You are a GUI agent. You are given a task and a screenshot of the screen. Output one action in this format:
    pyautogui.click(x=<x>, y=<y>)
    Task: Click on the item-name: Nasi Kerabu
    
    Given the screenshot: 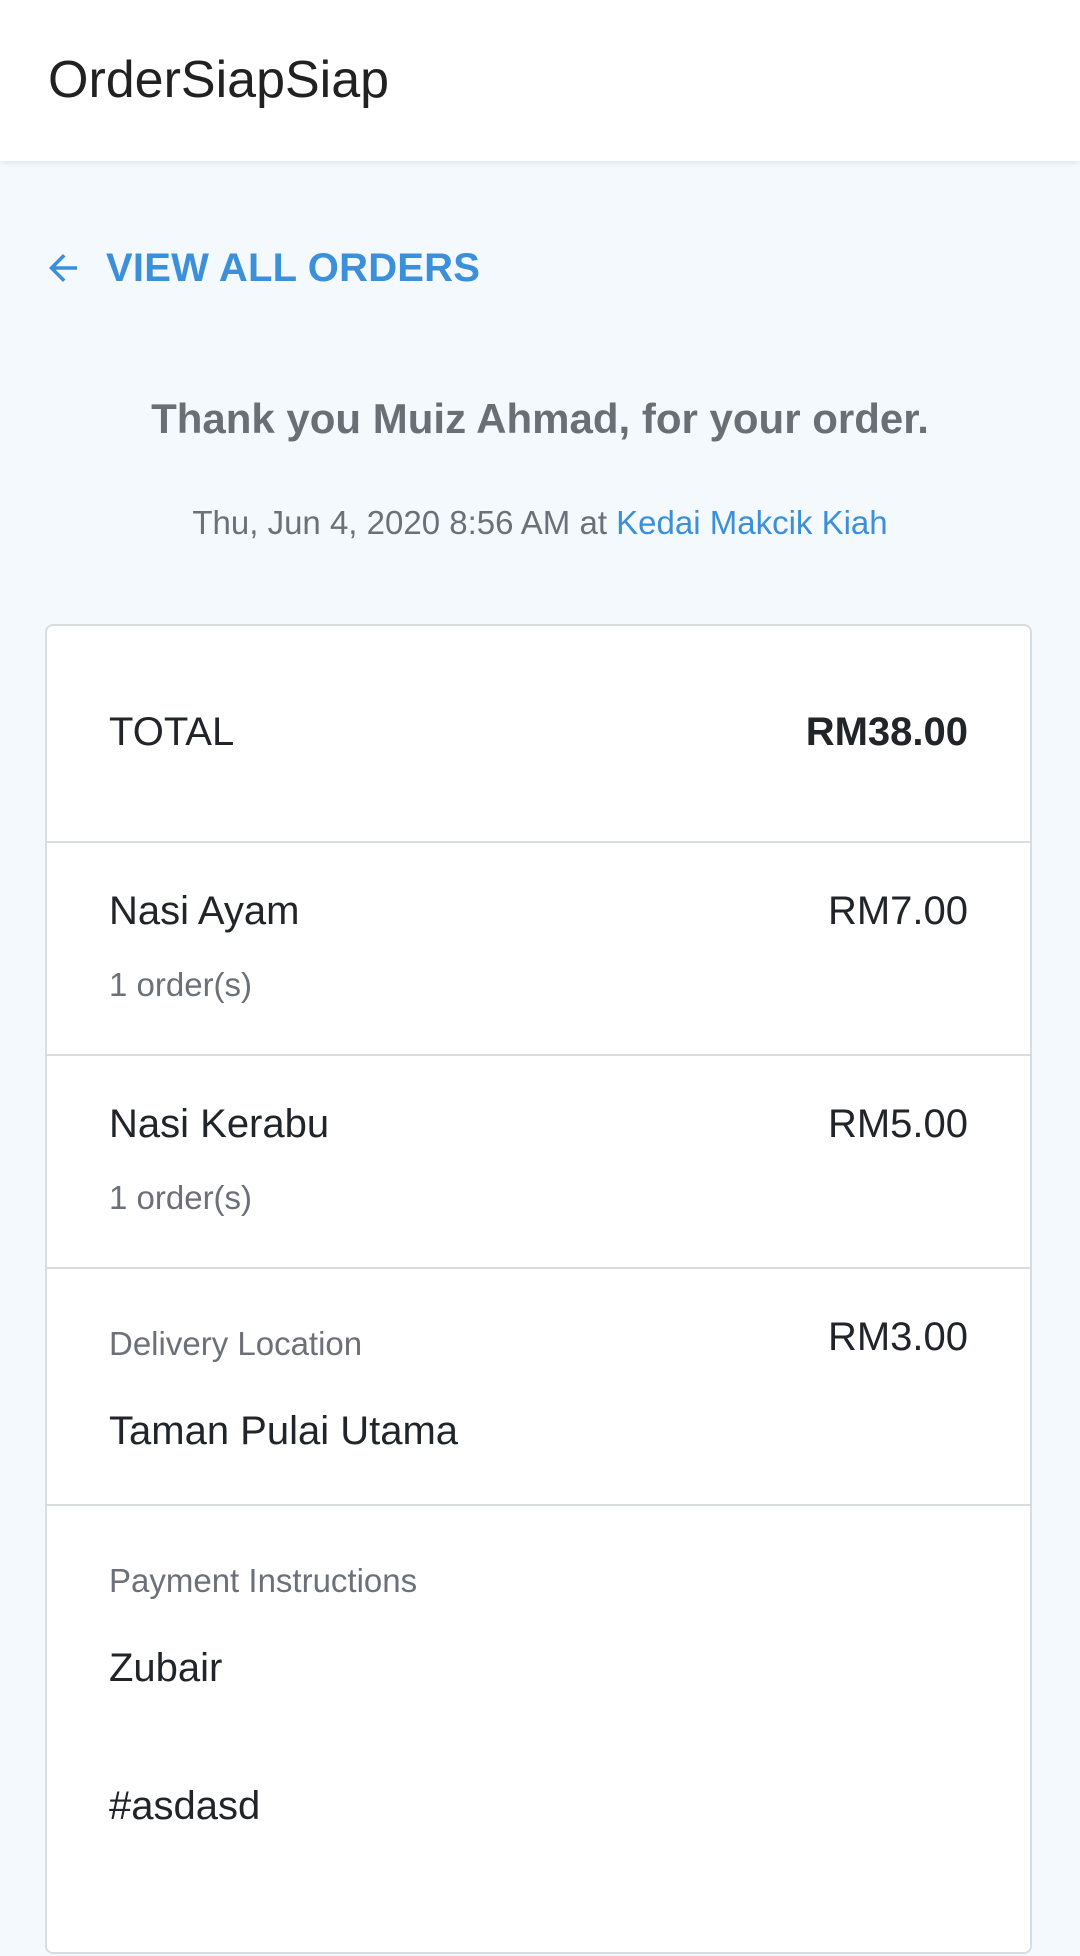 What is the action you would take?
    pyautogui.click(x=219, y=1124)
    